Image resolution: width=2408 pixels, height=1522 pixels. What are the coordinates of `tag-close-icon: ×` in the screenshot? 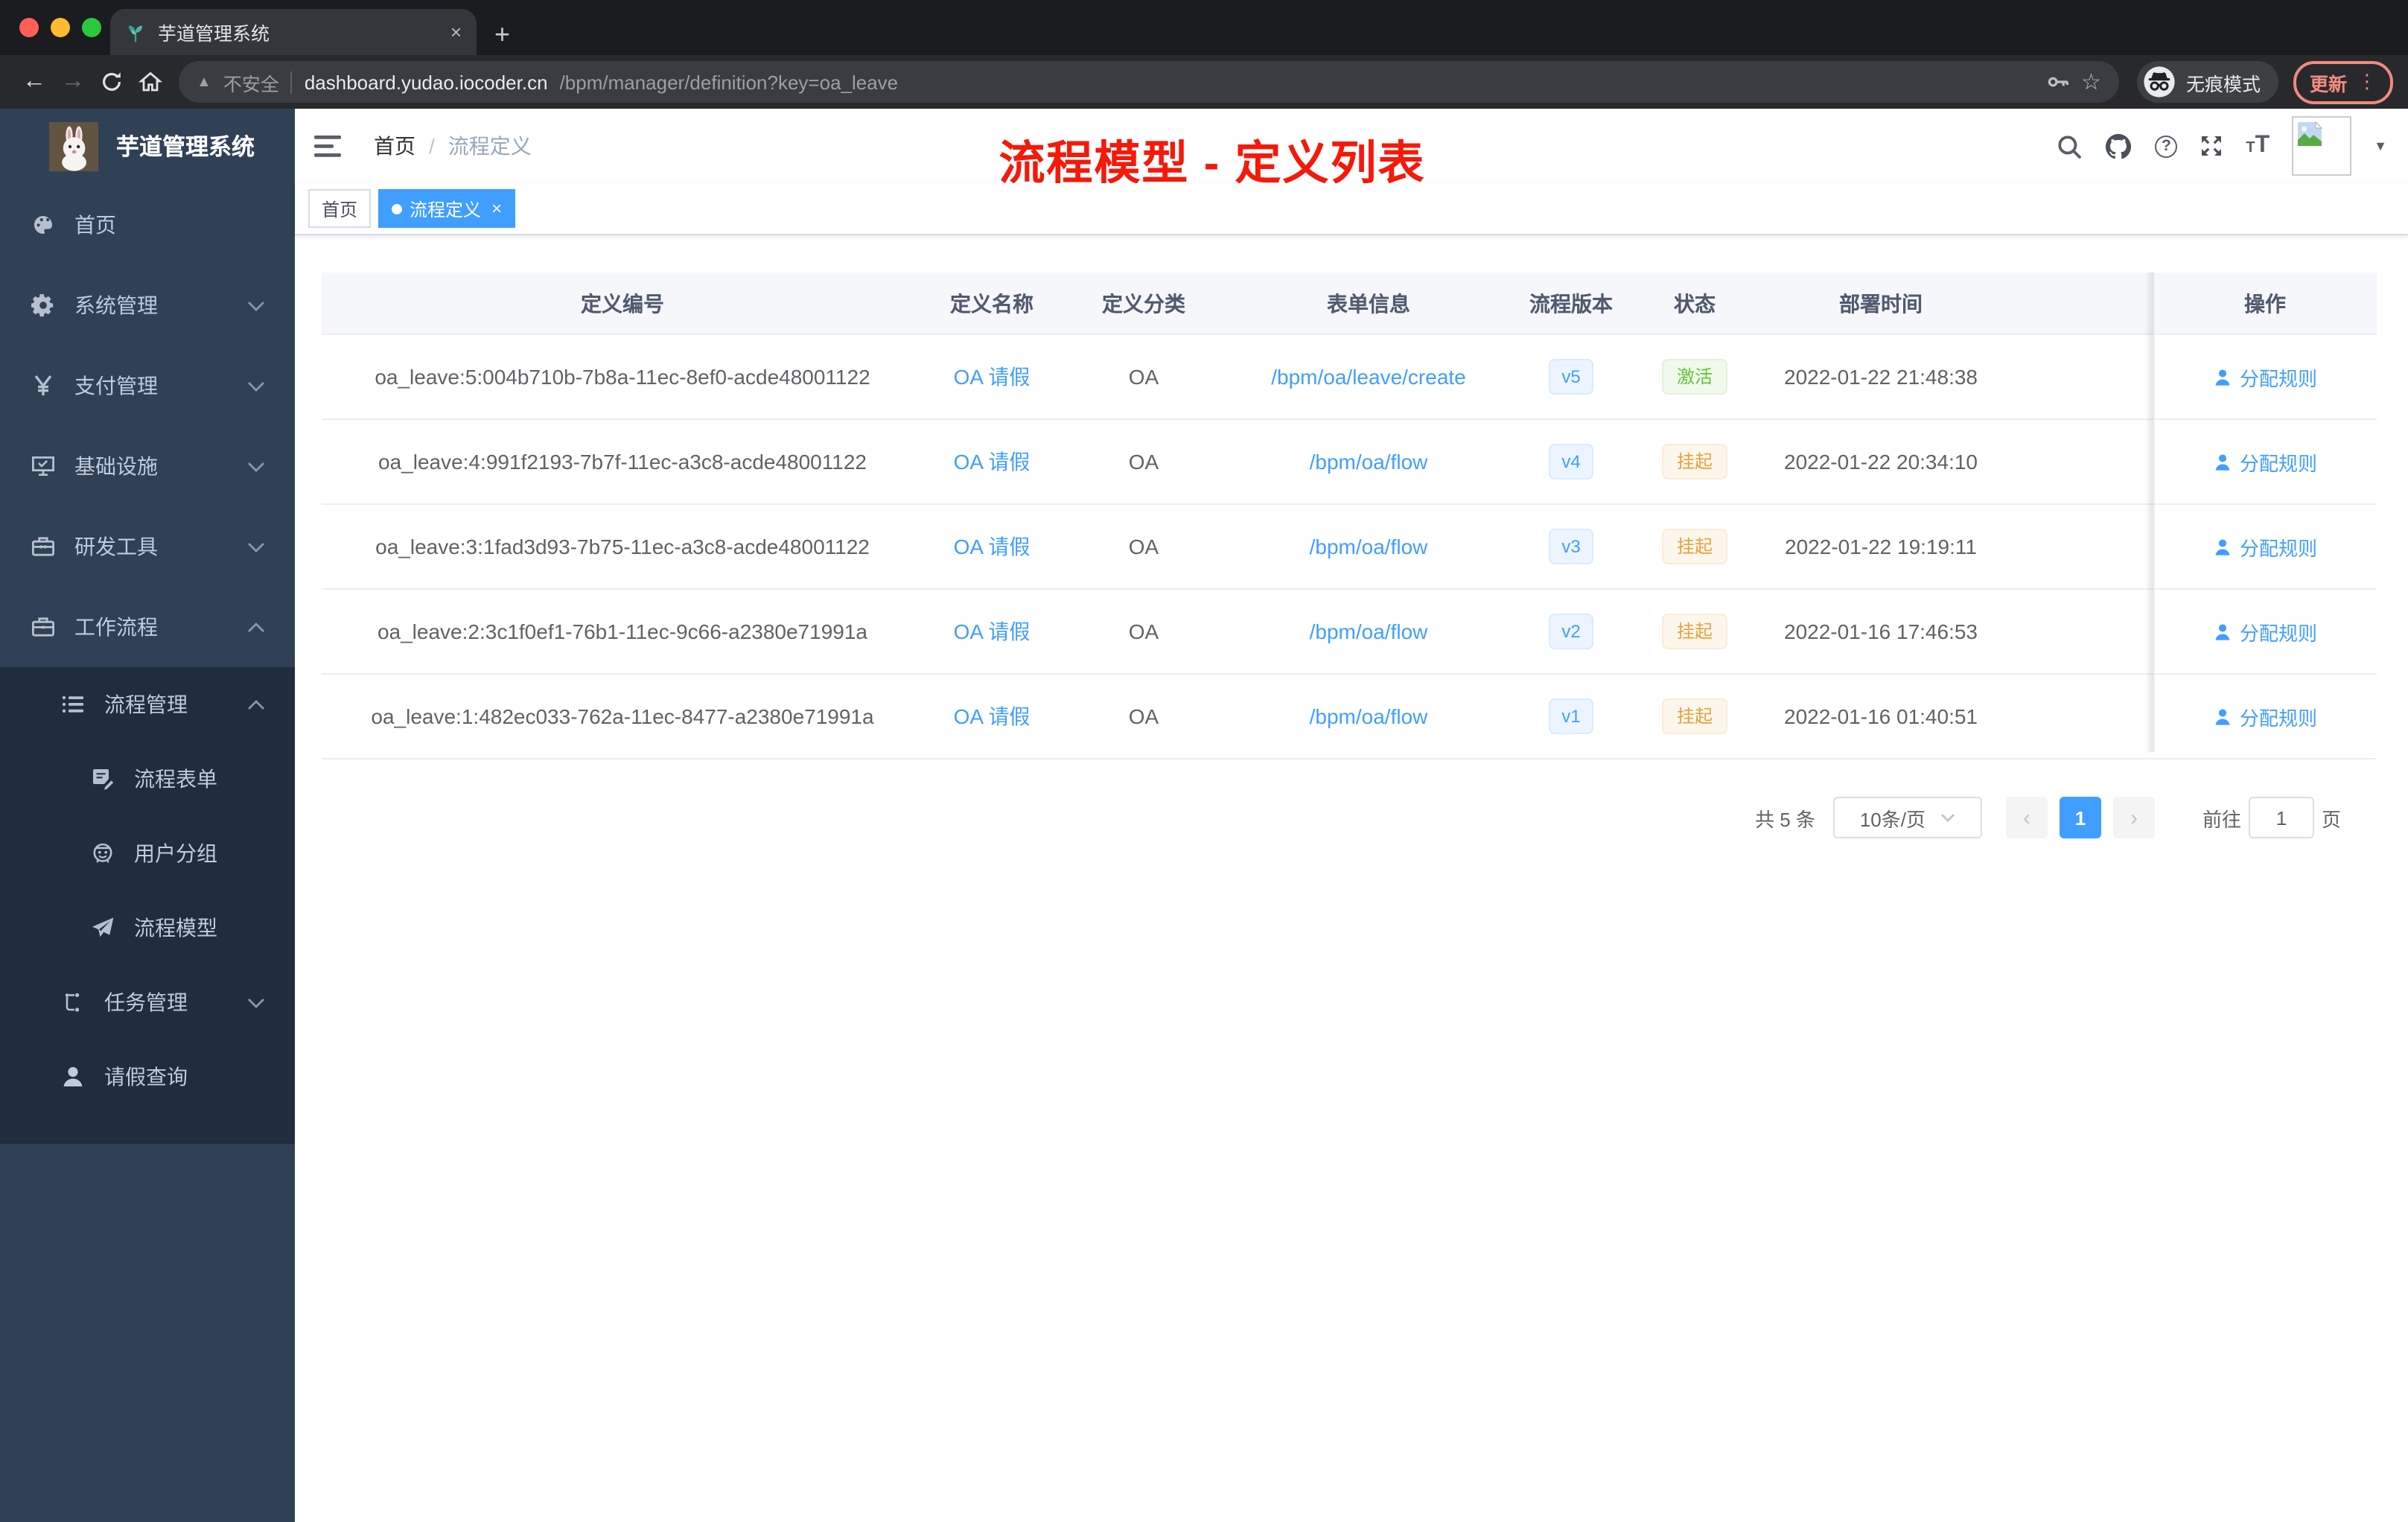 It's located at (496, 208).